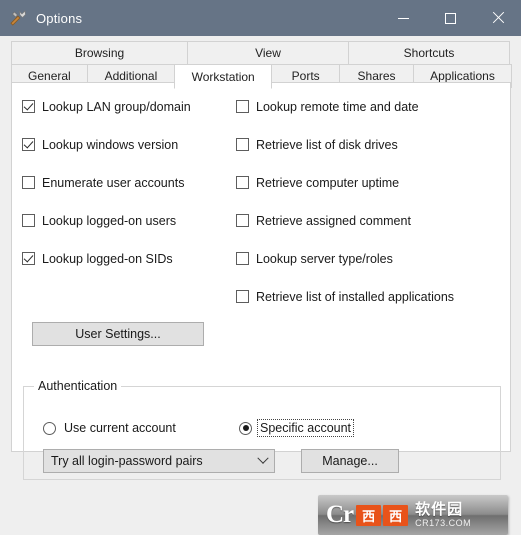 The image size is (521, 535). Describe the element at coordinates (113, 182) in the screenshot. I see `checkbox-label: Enumerate user accounts` at that location.